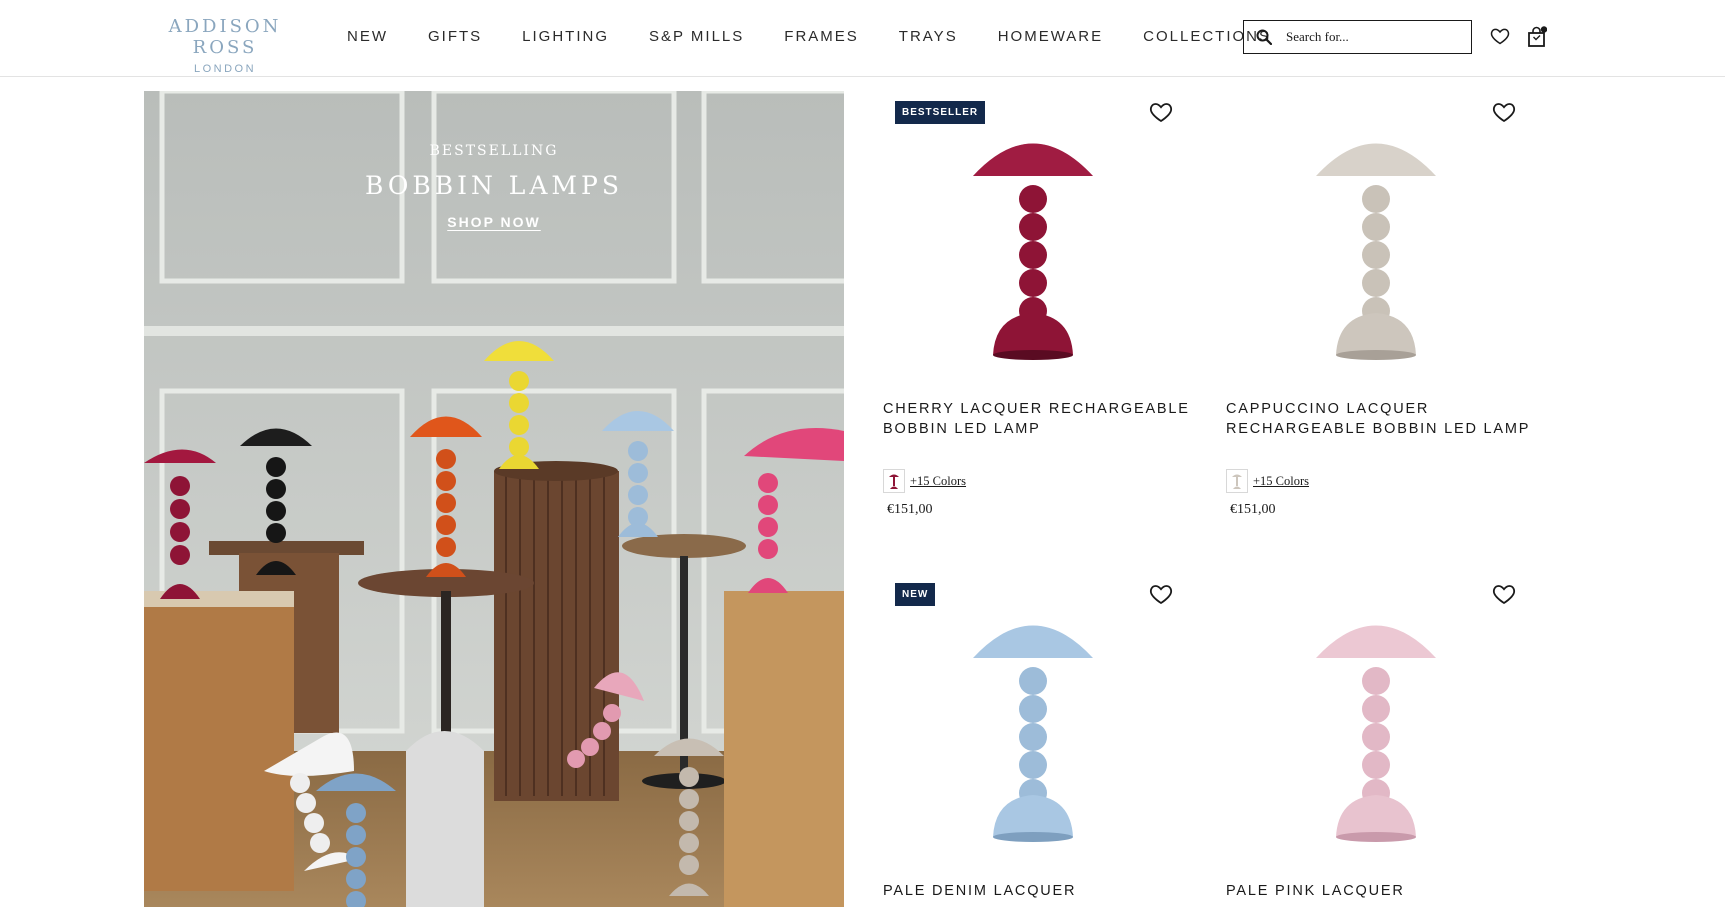 The width and height of the screenshot is (1725, 907). I want to click on nav-lighting: LIGHTING, so click(565, 36).